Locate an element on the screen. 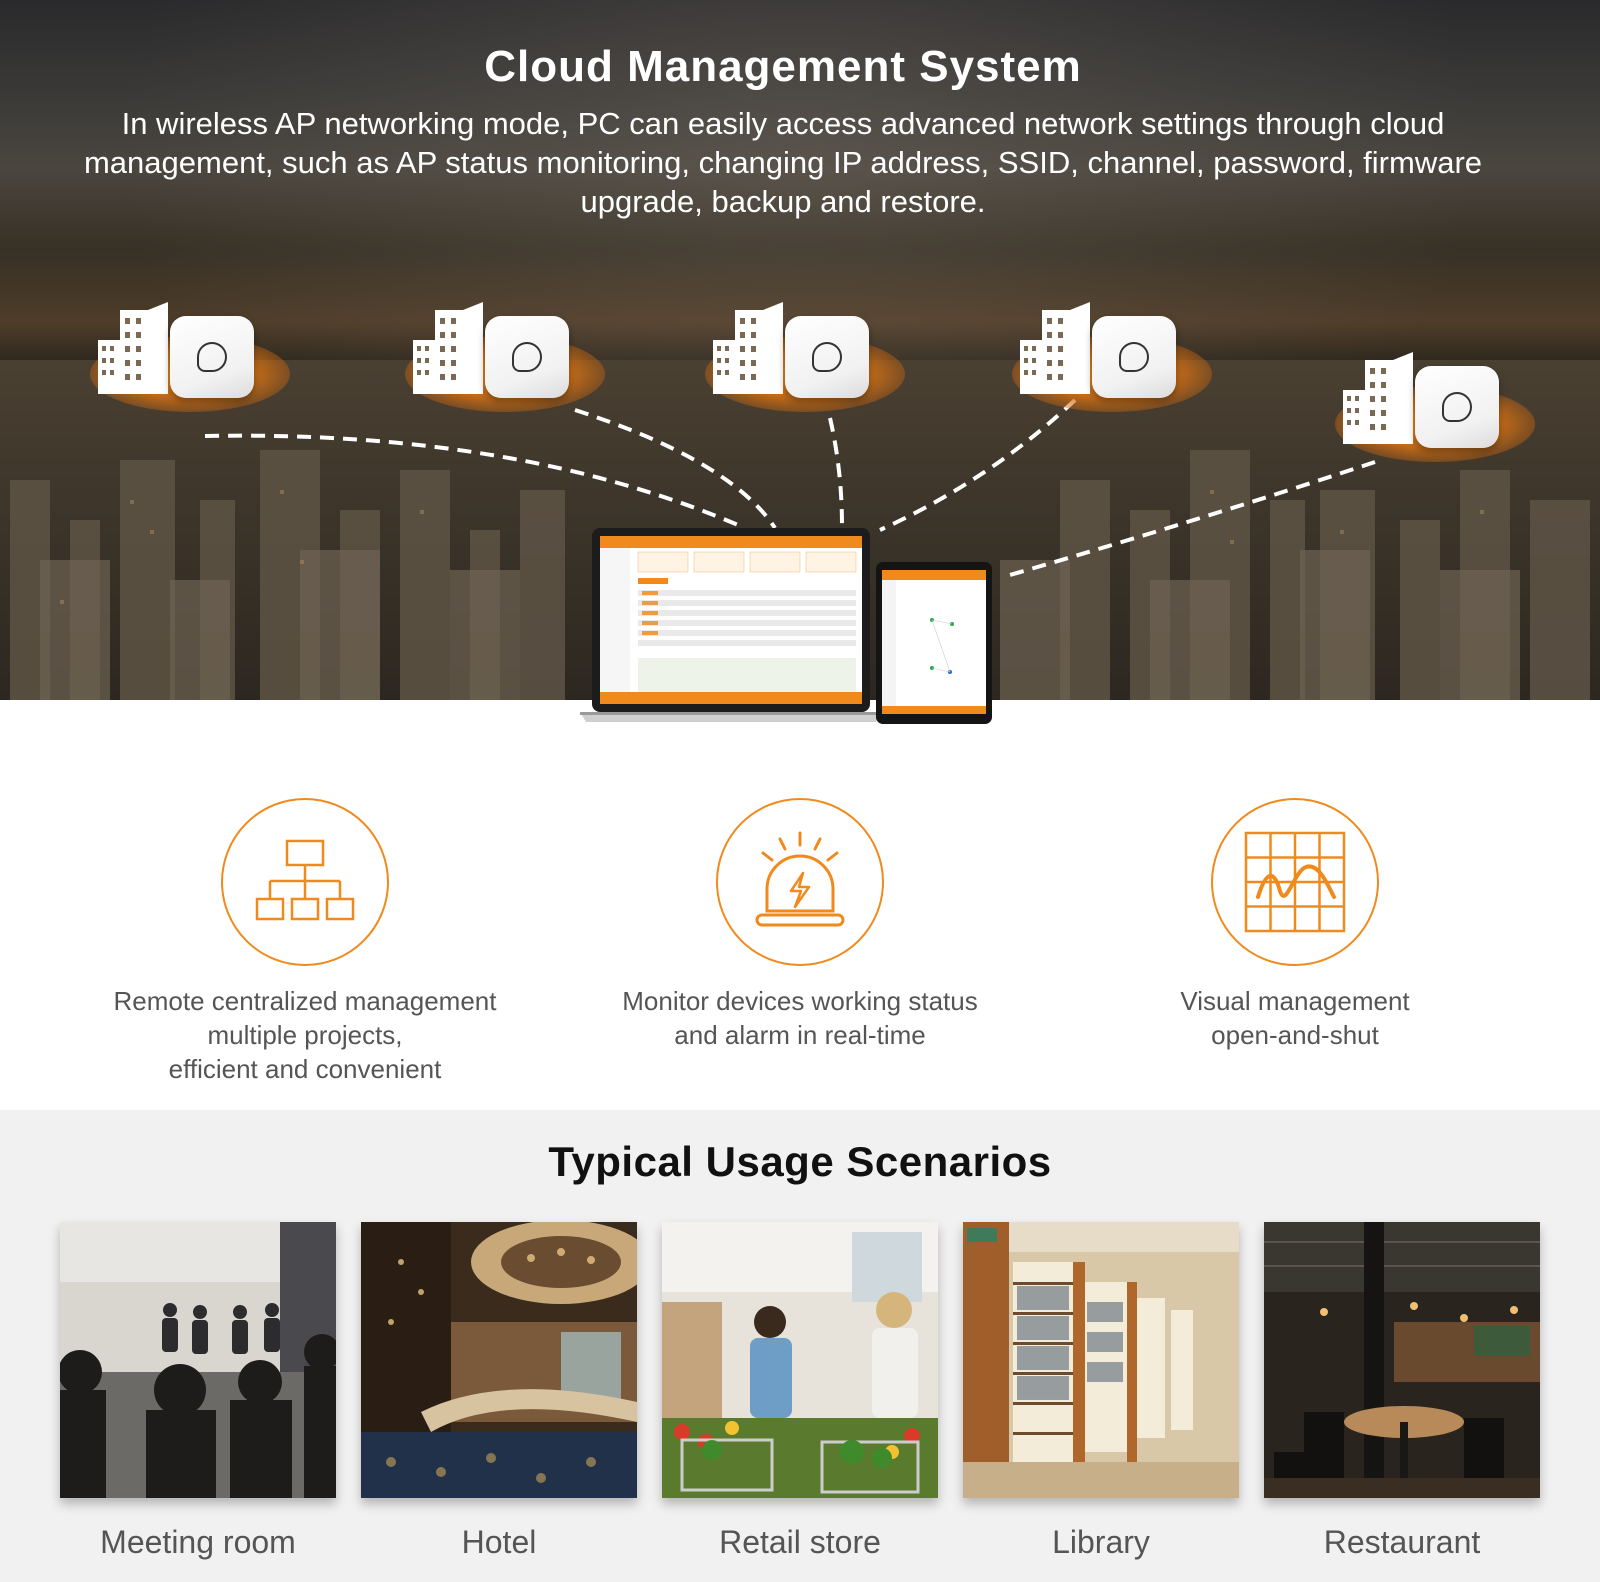 The image size is (1600, 1582). scenario-retail-store: Retail store is located at coordinates (800, 1391).